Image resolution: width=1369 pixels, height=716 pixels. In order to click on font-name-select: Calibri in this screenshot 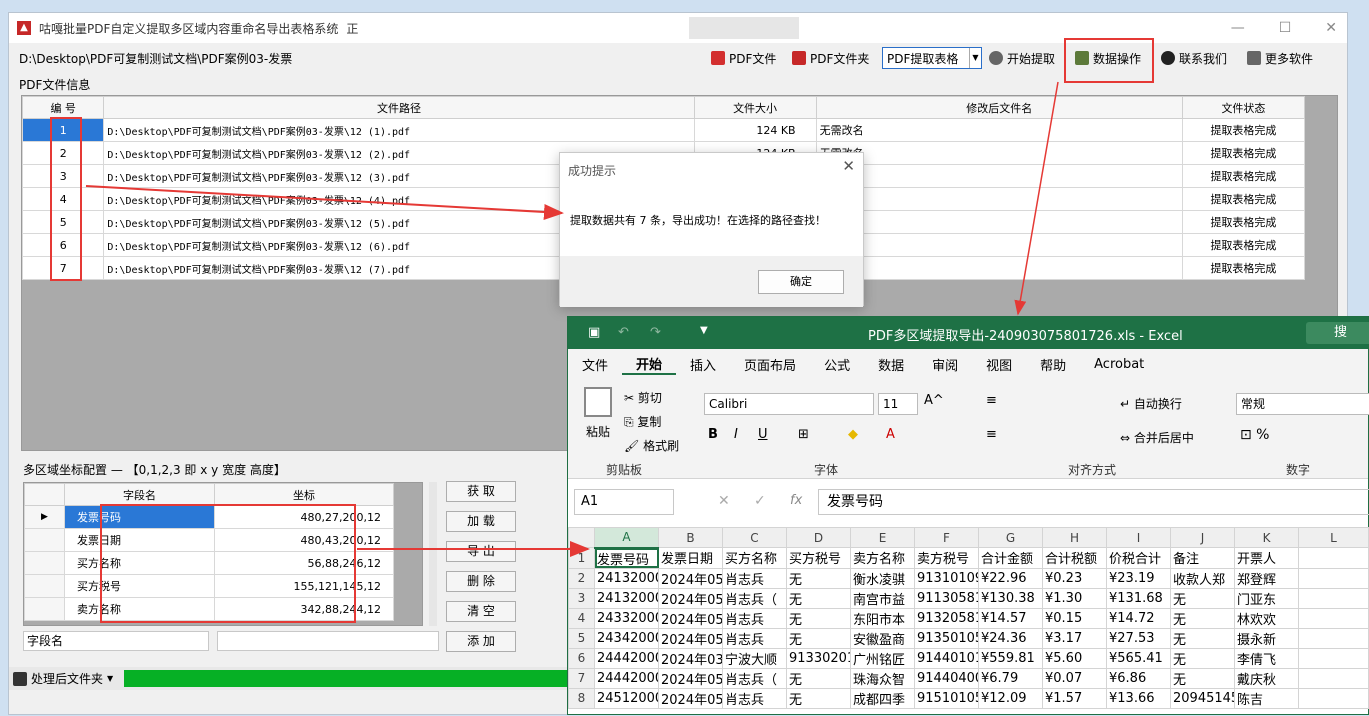, I will do `click(789, 404)`.